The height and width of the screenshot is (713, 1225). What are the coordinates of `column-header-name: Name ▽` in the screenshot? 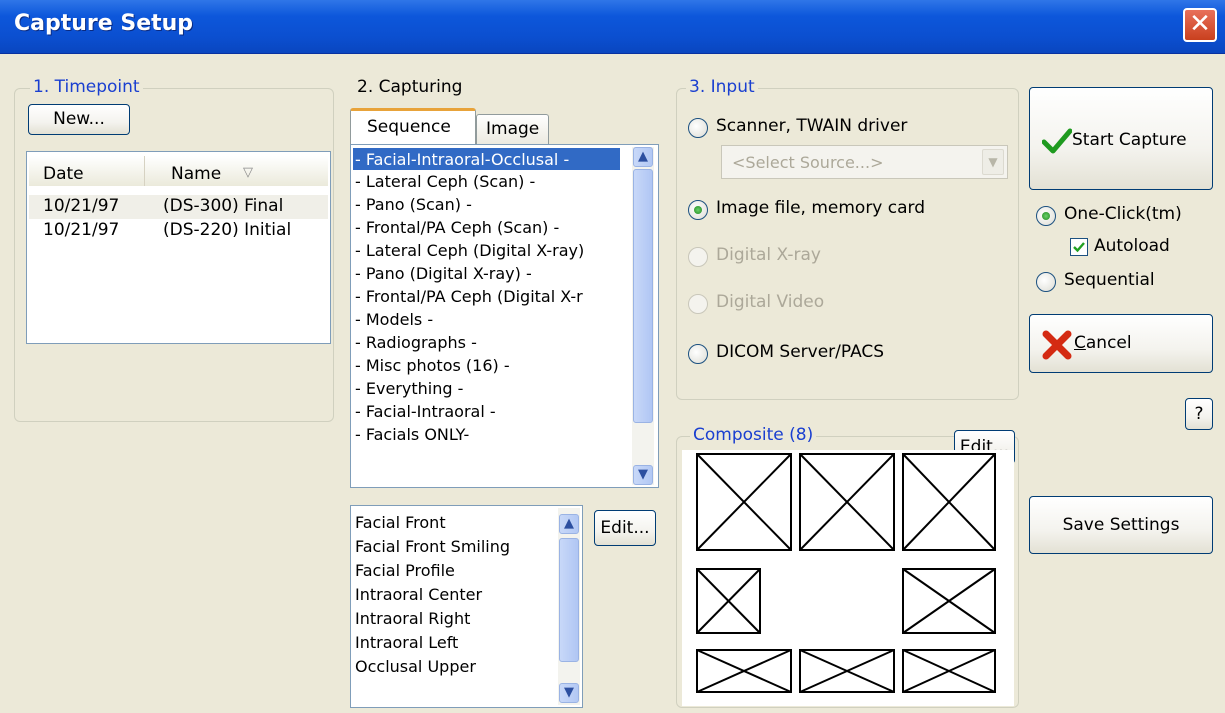 It's located at (236, 171).